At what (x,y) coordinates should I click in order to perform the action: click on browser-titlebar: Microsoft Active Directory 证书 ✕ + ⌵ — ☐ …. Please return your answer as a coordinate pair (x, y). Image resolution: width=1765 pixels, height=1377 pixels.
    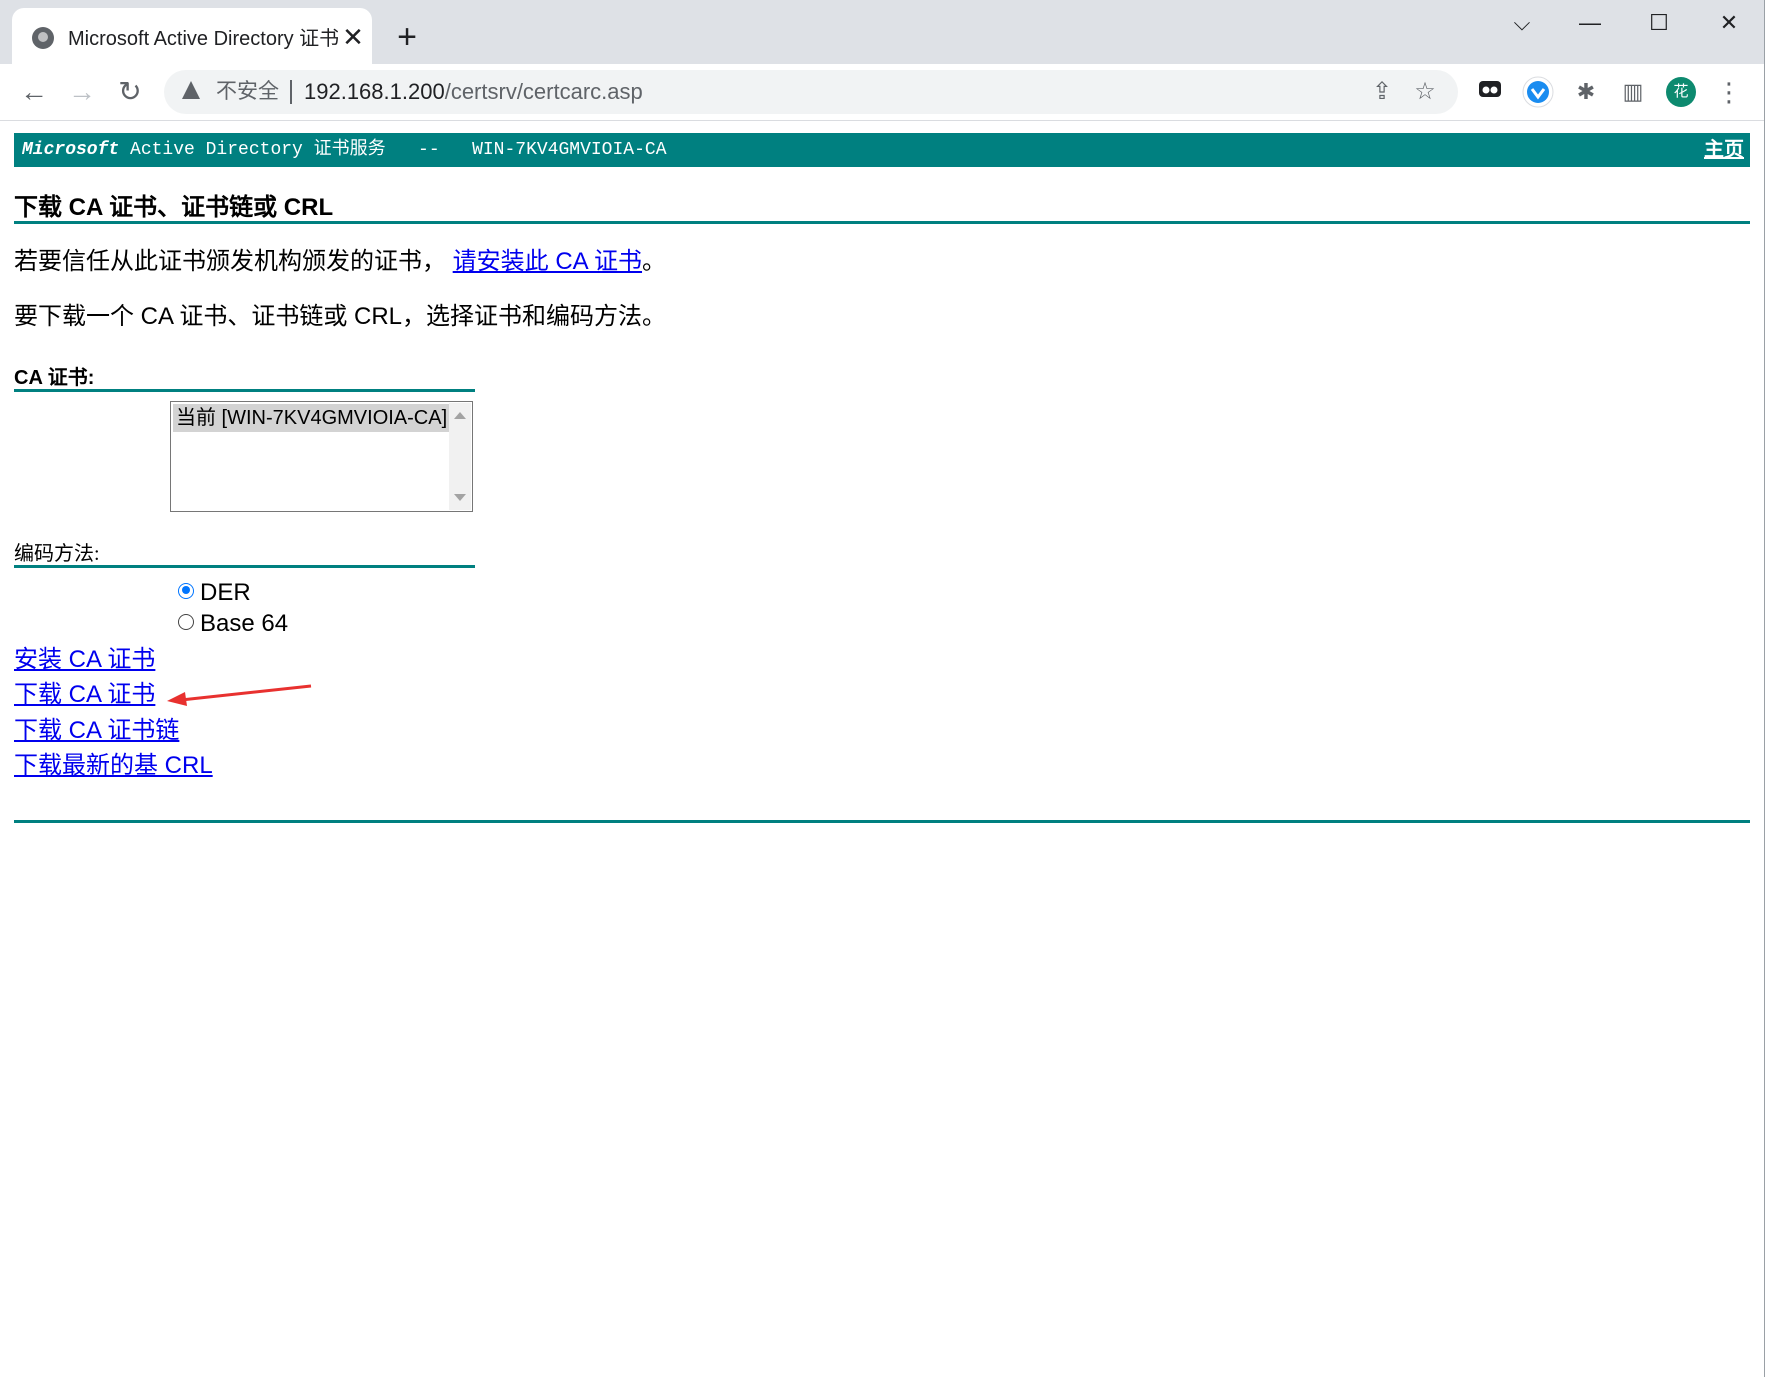
    Looking at the image, I should click on (882, 32).